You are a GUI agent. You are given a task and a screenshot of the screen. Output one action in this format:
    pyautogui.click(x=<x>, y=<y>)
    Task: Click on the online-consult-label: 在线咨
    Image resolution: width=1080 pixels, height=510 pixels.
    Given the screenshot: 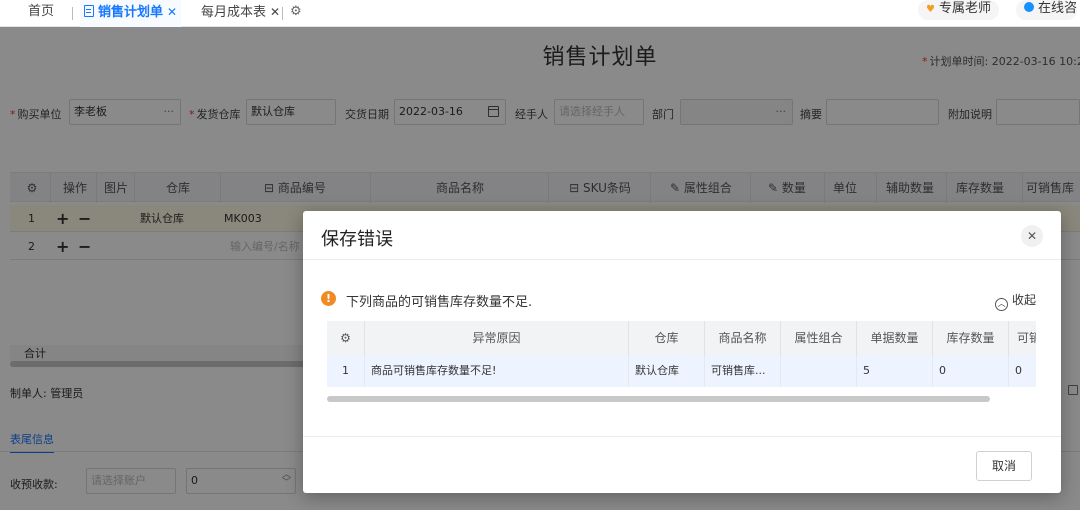 What is the action you would take?
    pyautogui.click(x=1058, y=8)
    